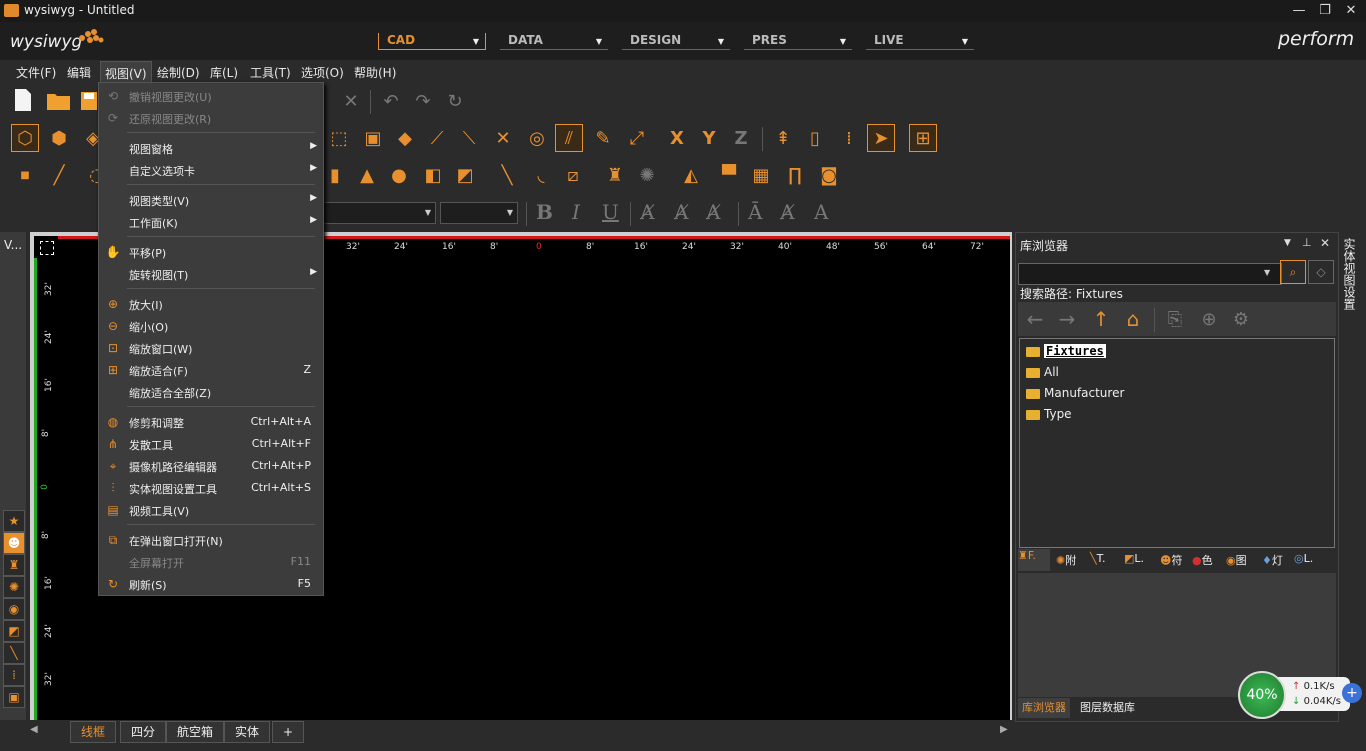 This screenshot has height=751, width=1366. What do you see at coordinates (741, 138) in the screenshot?
I see `axis-z-button: Z` at bounding box center [741, 138].